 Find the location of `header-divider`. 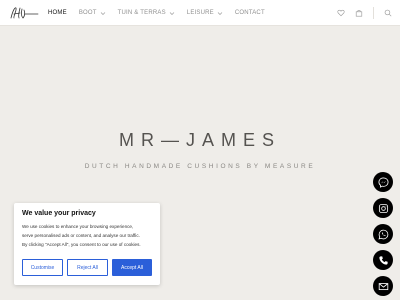

header-divider is located at coordinates (373, 13).